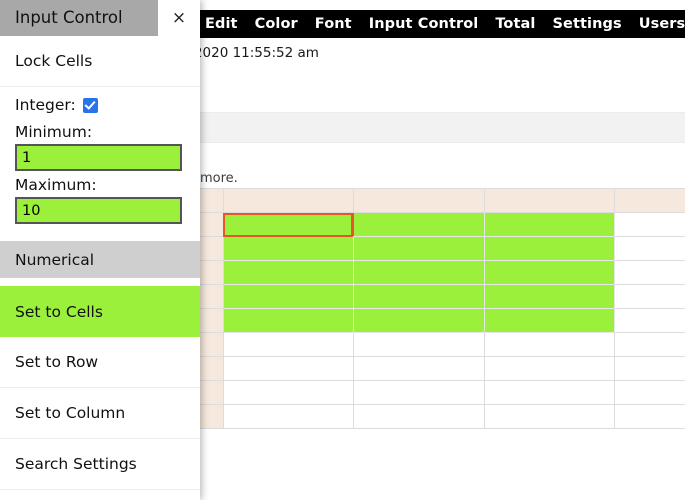  What do you see at coordinates (70, 413) in the screenshot?
I see `set-to-column-label: Set to Column` at bounding box center [70, 413].